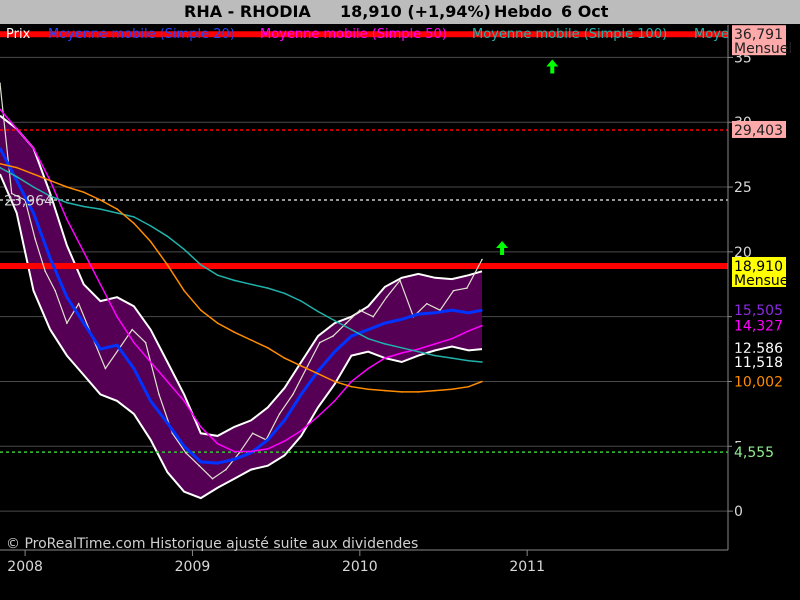 The width and height of the screenshot is (800, 600). I want to click on price-label-value: 29,403, so click(758, 131).